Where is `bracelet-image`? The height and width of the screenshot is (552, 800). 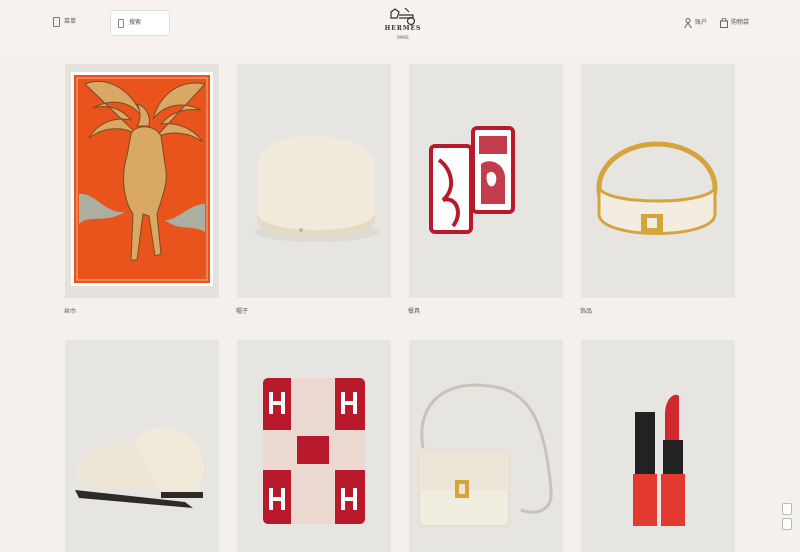 bracelet-image is located at coordinates (658, 181).